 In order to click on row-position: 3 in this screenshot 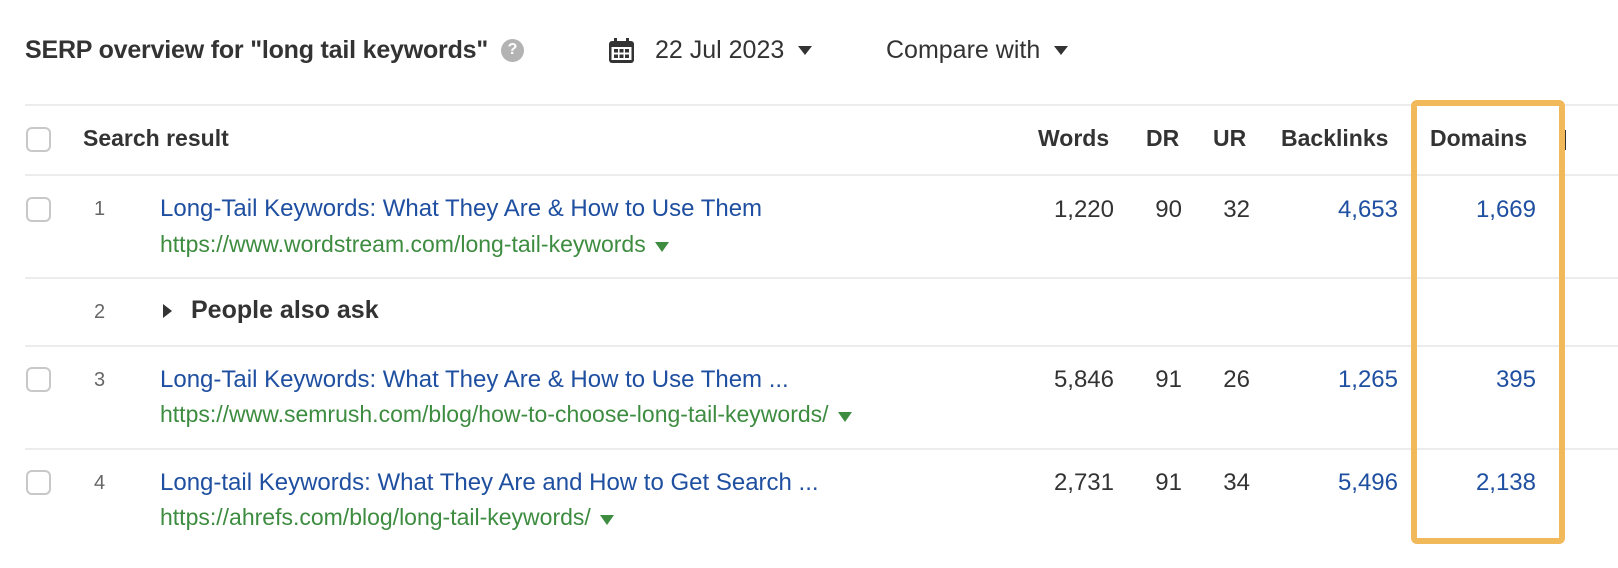, I will do `click(100, 380)`.